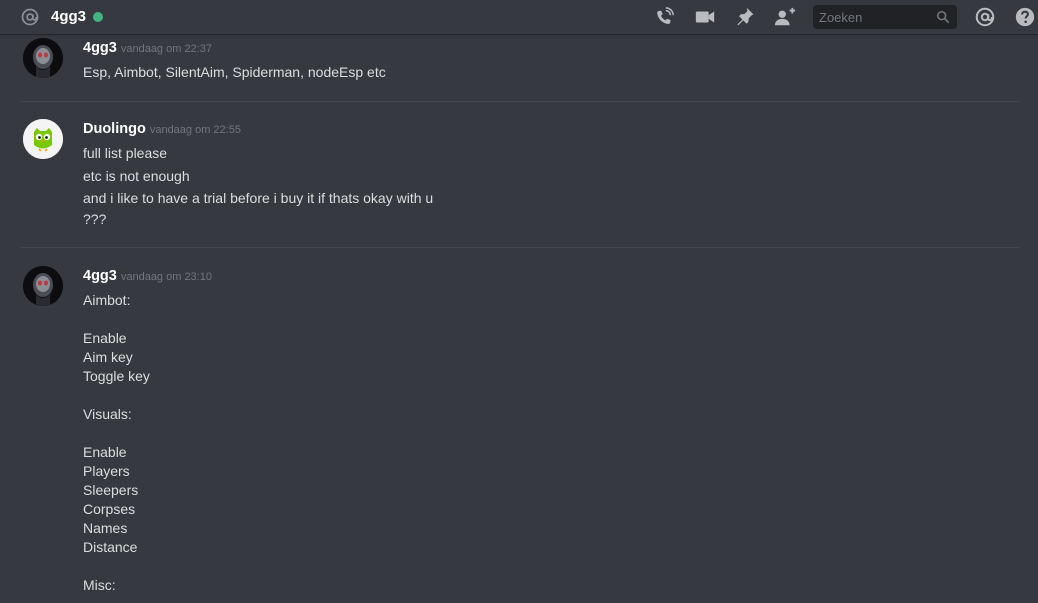  I want to click on video-icon, so click(705, 17).